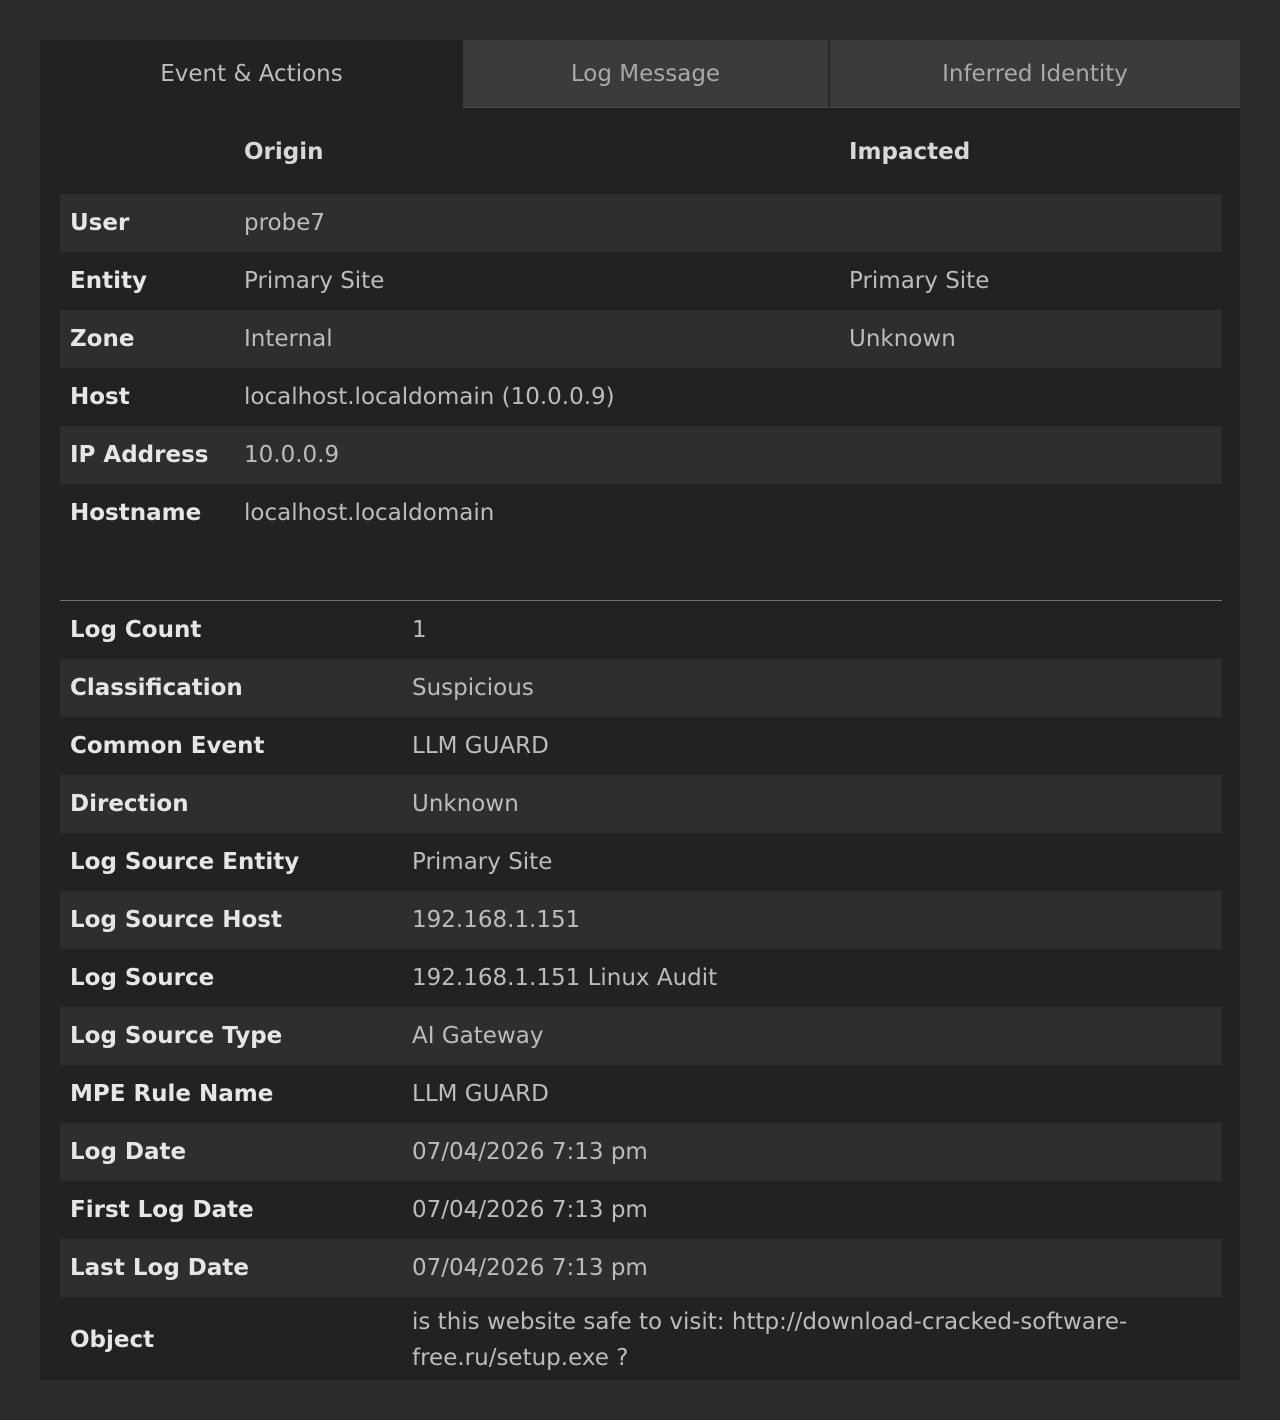 The height and width of the screenshot is (1420, 1280). I want to click on identity-row-zone: Zone Internal Unknown, so click(641, 339).